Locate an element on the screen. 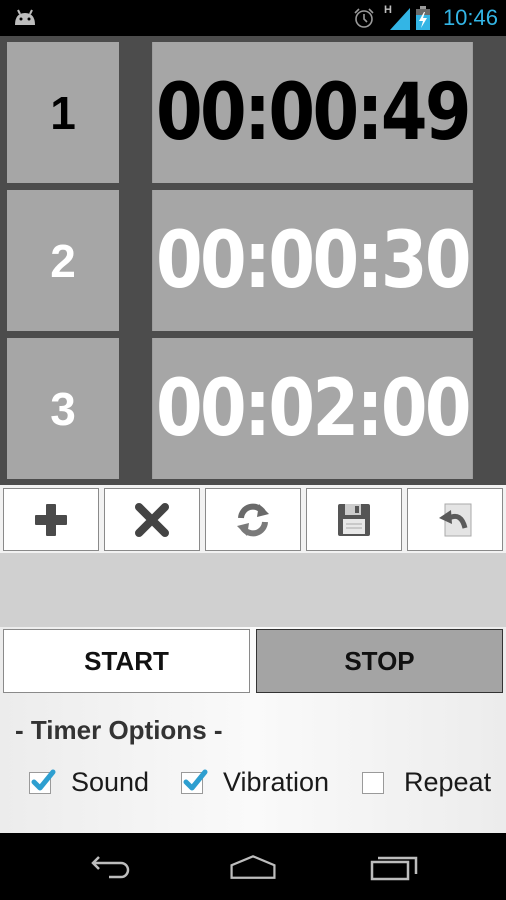 The image size is (506, 900). home-button is located at coordinates (253, 867).